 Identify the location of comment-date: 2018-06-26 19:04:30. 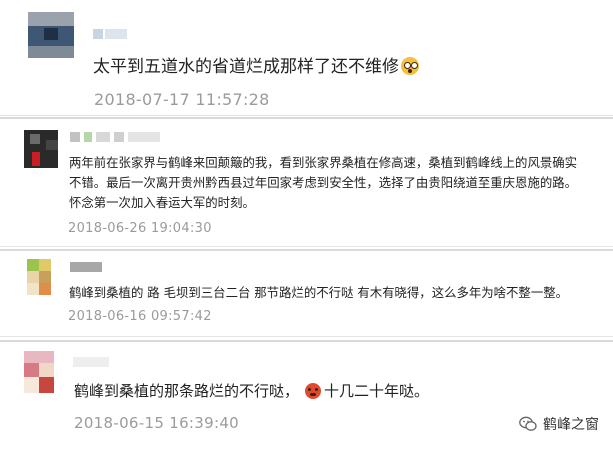
(140, 228).